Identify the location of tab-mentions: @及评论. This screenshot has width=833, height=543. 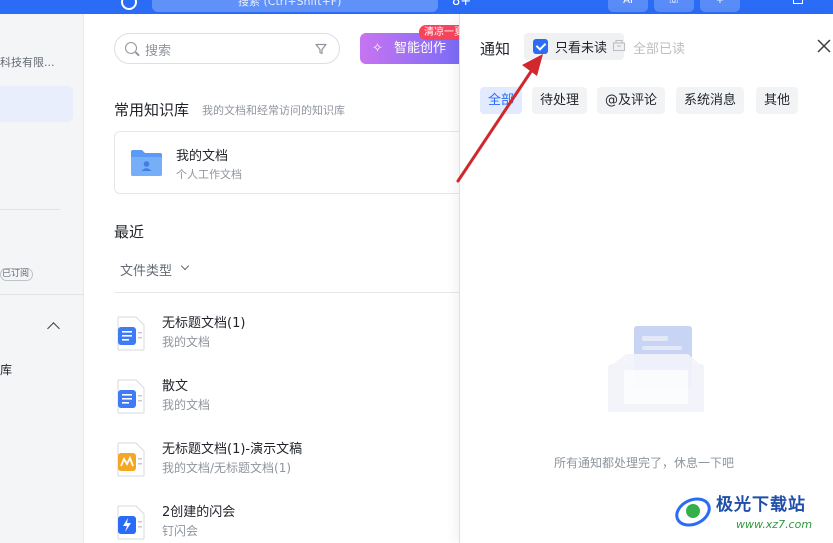
(631, 100).